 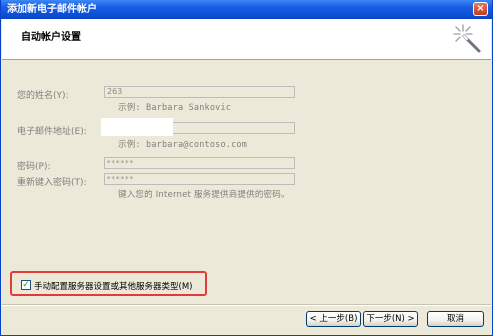 What do you see at coordinates (246, 9) in the screenshot?
I see `title-bar: 添加新电子邮件帐户 ×` at bounding box center [246, 9].